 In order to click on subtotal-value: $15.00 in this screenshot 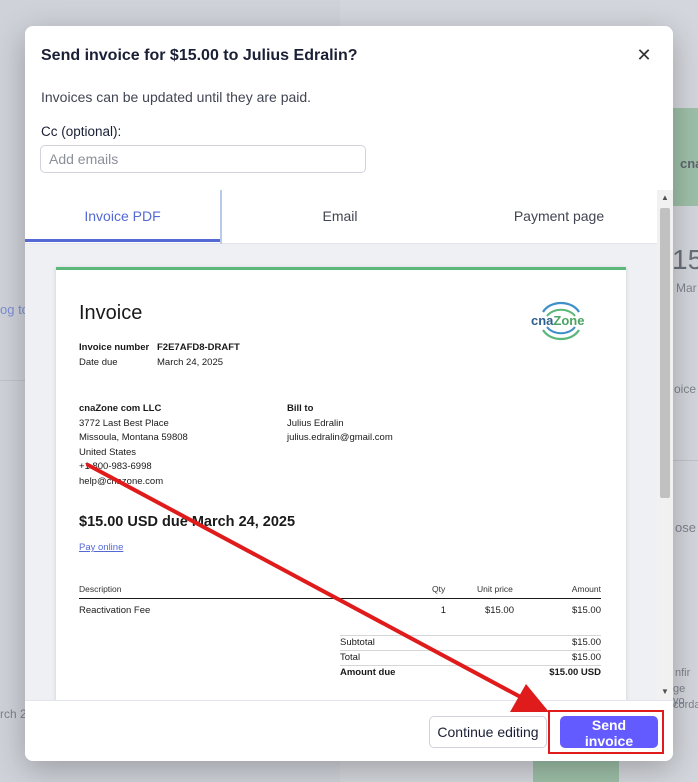, I will do `click(586, 642)`.